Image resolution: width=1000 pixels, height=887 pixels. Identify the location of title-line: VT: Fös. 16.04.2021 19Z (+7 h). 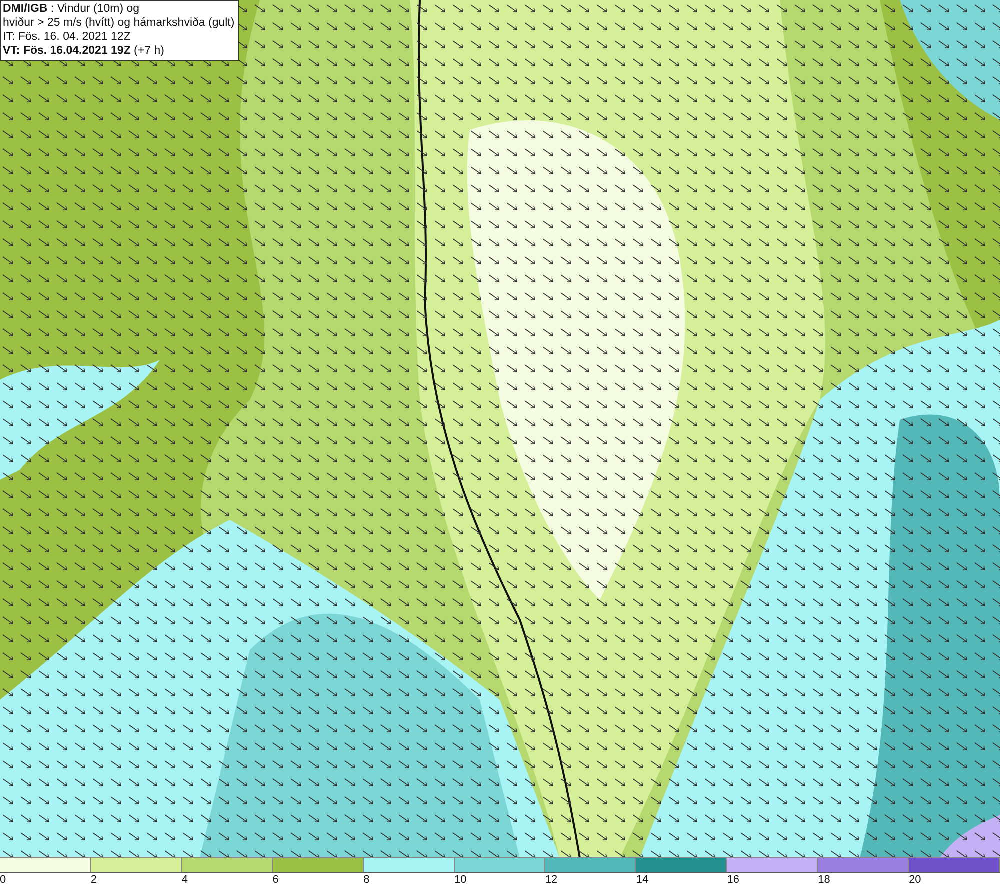
(84, 51).